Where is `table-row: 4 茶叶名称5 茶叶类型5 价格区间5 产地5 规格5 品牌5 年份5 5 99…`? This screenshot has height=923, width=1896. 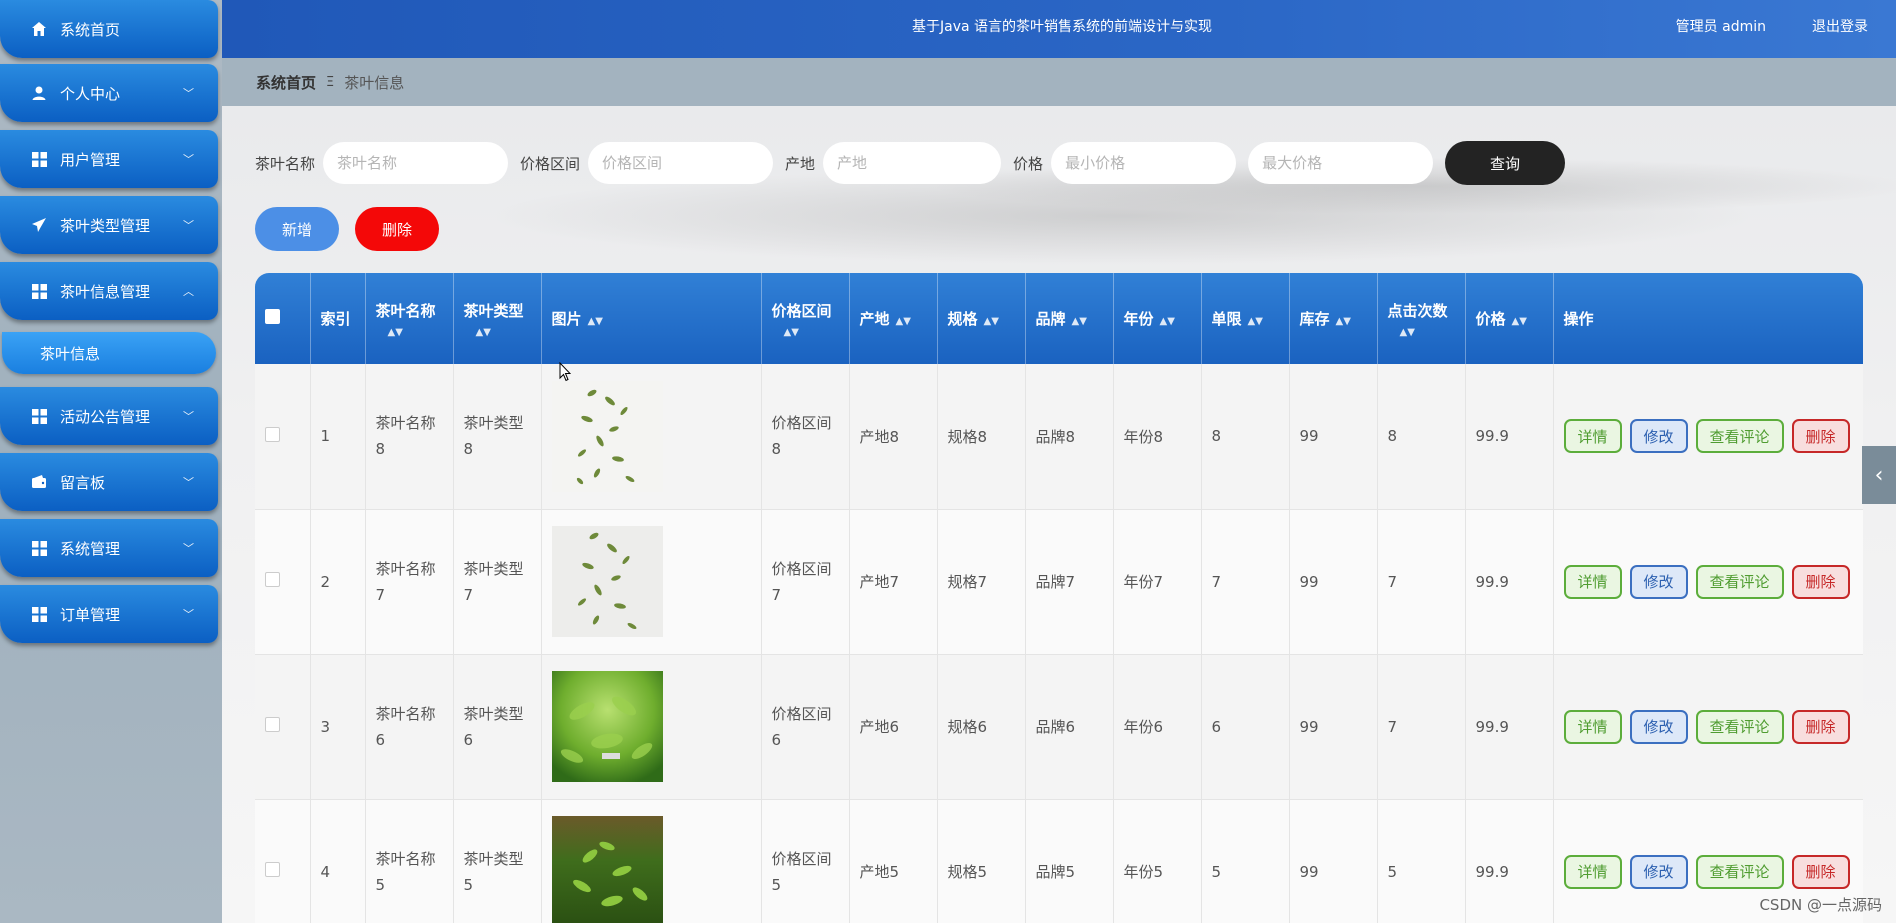 table-row: 4 茶叶名称5 茶叶类型5 价格区间5 产地5 规格5 品牌5 年份5 5 99… is located at coordinates (1059, 861).